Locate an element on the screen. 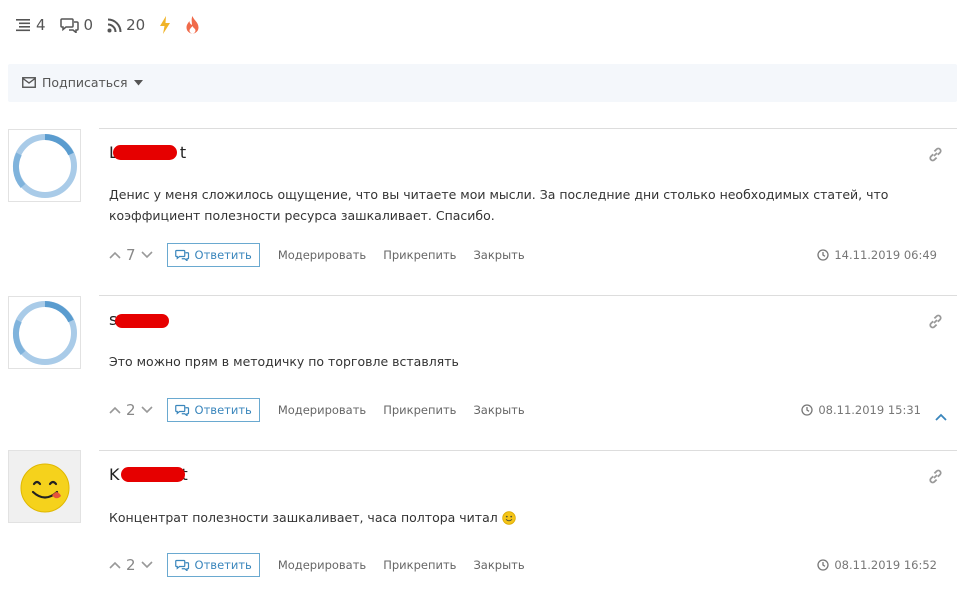 This screenshot has height=601, width=968. vote-count: 7 is located at coordinates (131, 255).